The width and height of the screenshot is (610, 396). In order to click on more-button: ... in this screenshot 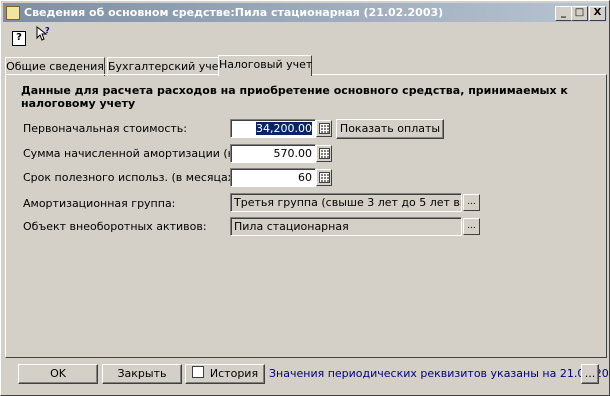, I will do `click(590, 374)`.